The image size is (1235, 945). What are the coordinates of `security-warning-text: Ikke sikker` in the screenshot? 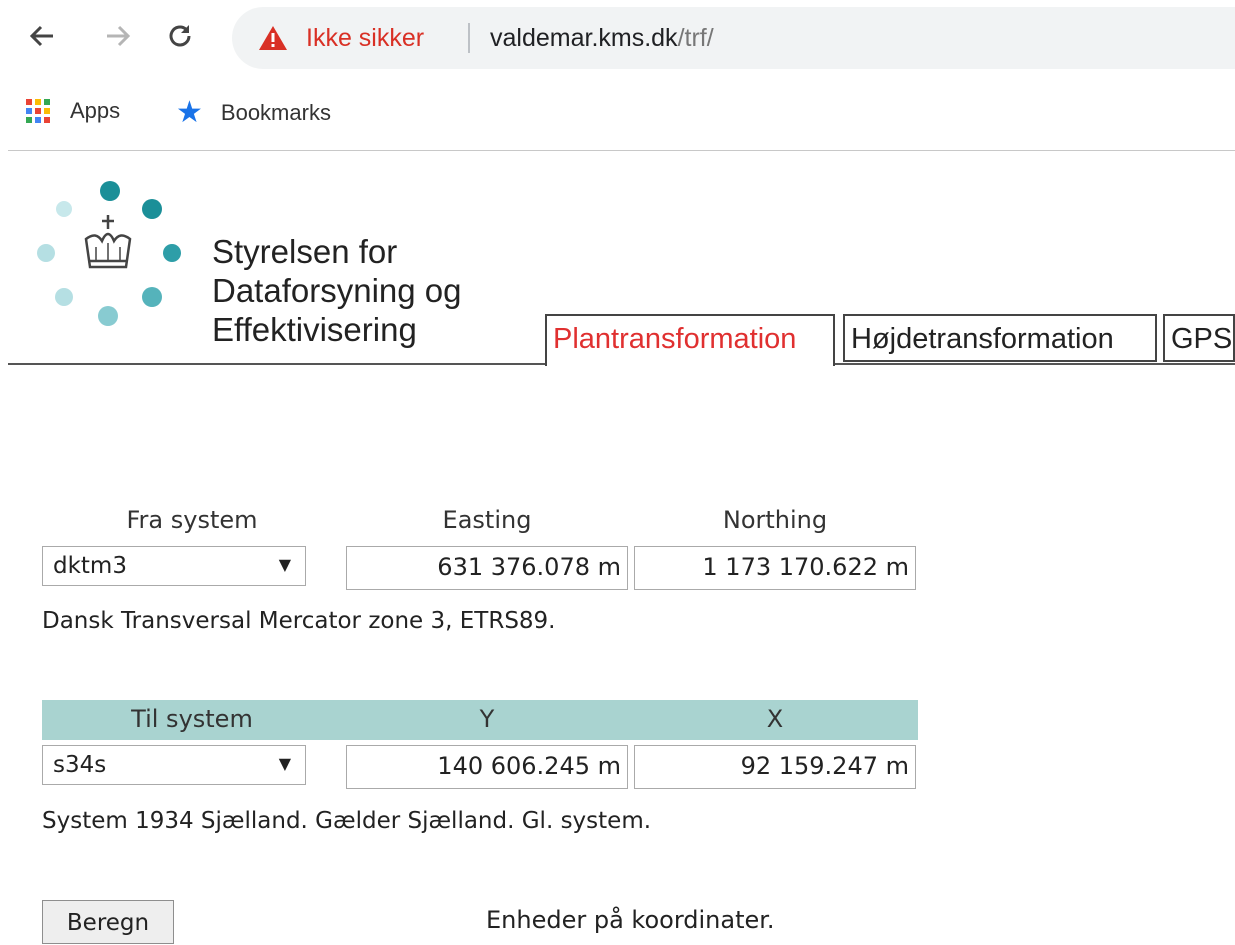 It's located at (365, 38).